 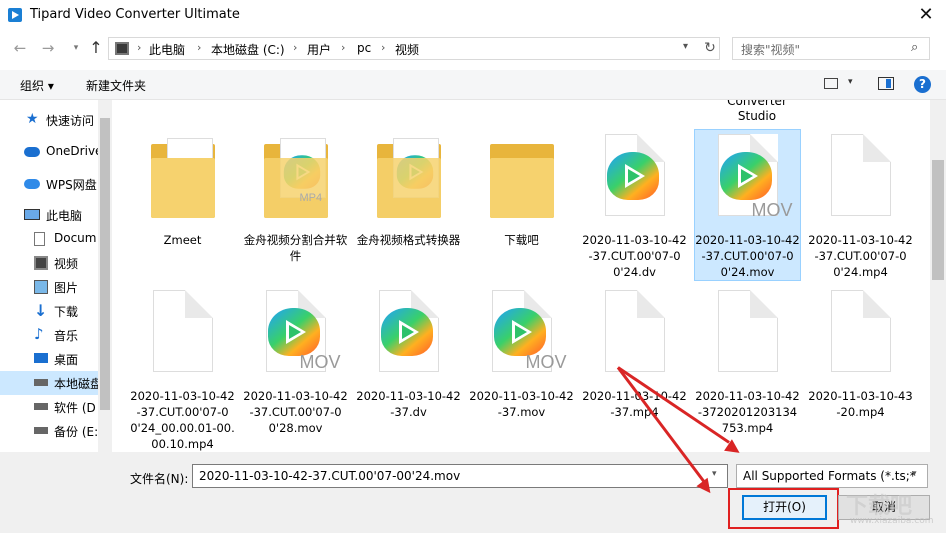 What do you see at coordinates (408, 189) in the screenshot?
I see `file-item-folder: 金舟视频格式转换器` at bounding box center [408, 189].